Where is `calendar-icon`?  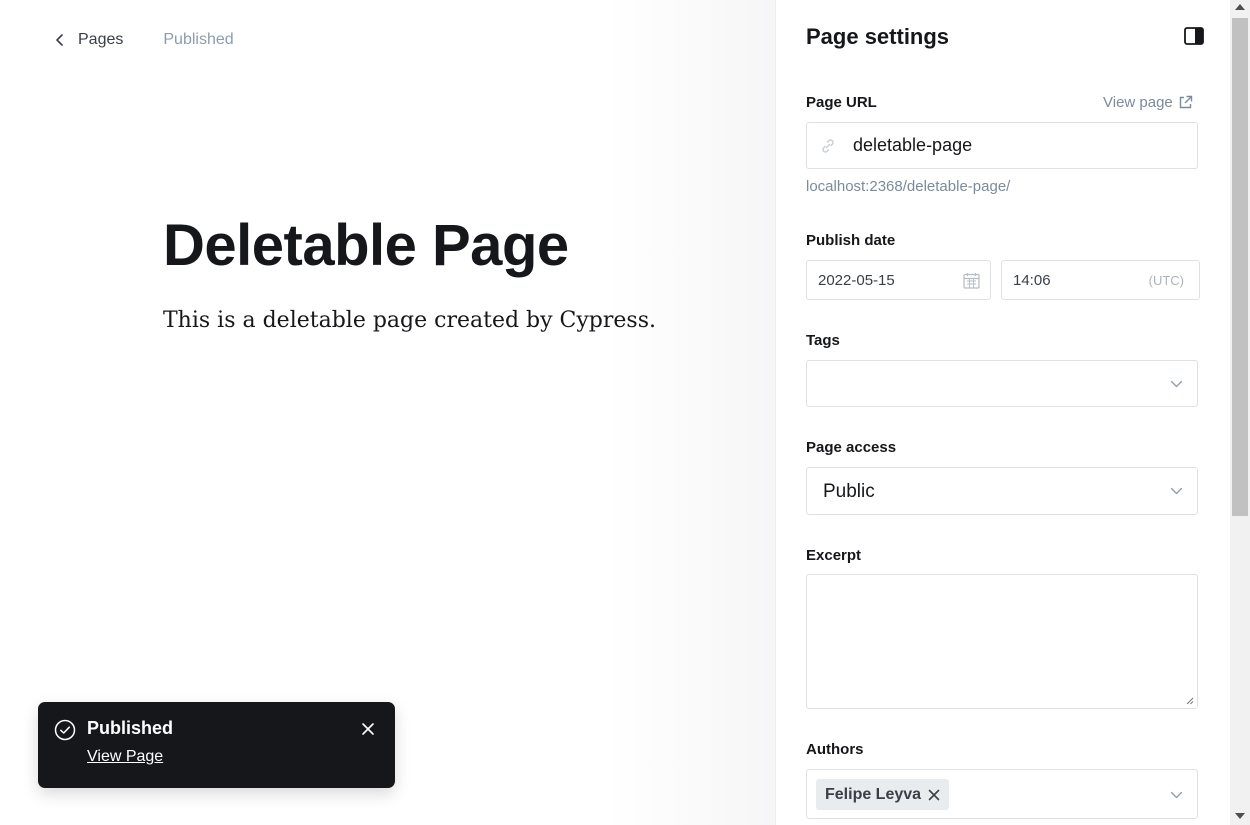
calendar-icon is located at coordinates (971, 280).